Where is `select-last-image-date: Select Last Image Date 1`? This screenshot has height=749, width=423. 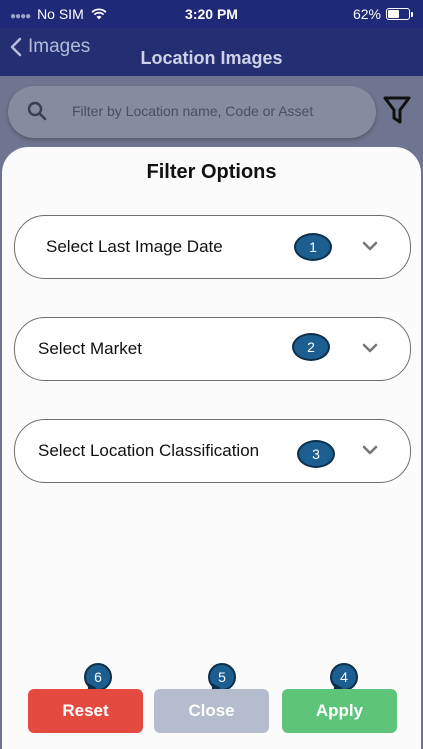 select-last-image-date: Select Last Image Date 1 is located at coordinates (212, 247).